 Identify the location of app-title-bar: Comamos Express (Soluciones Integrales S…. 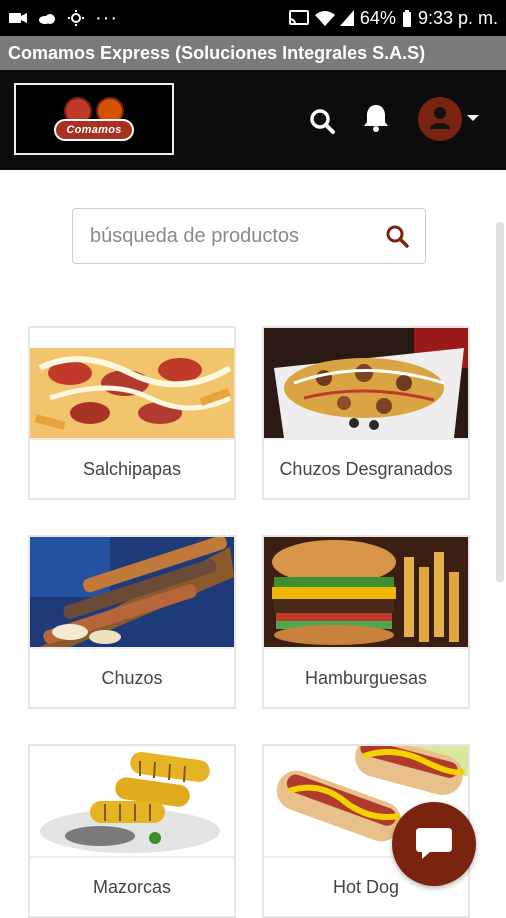
(253, 53).